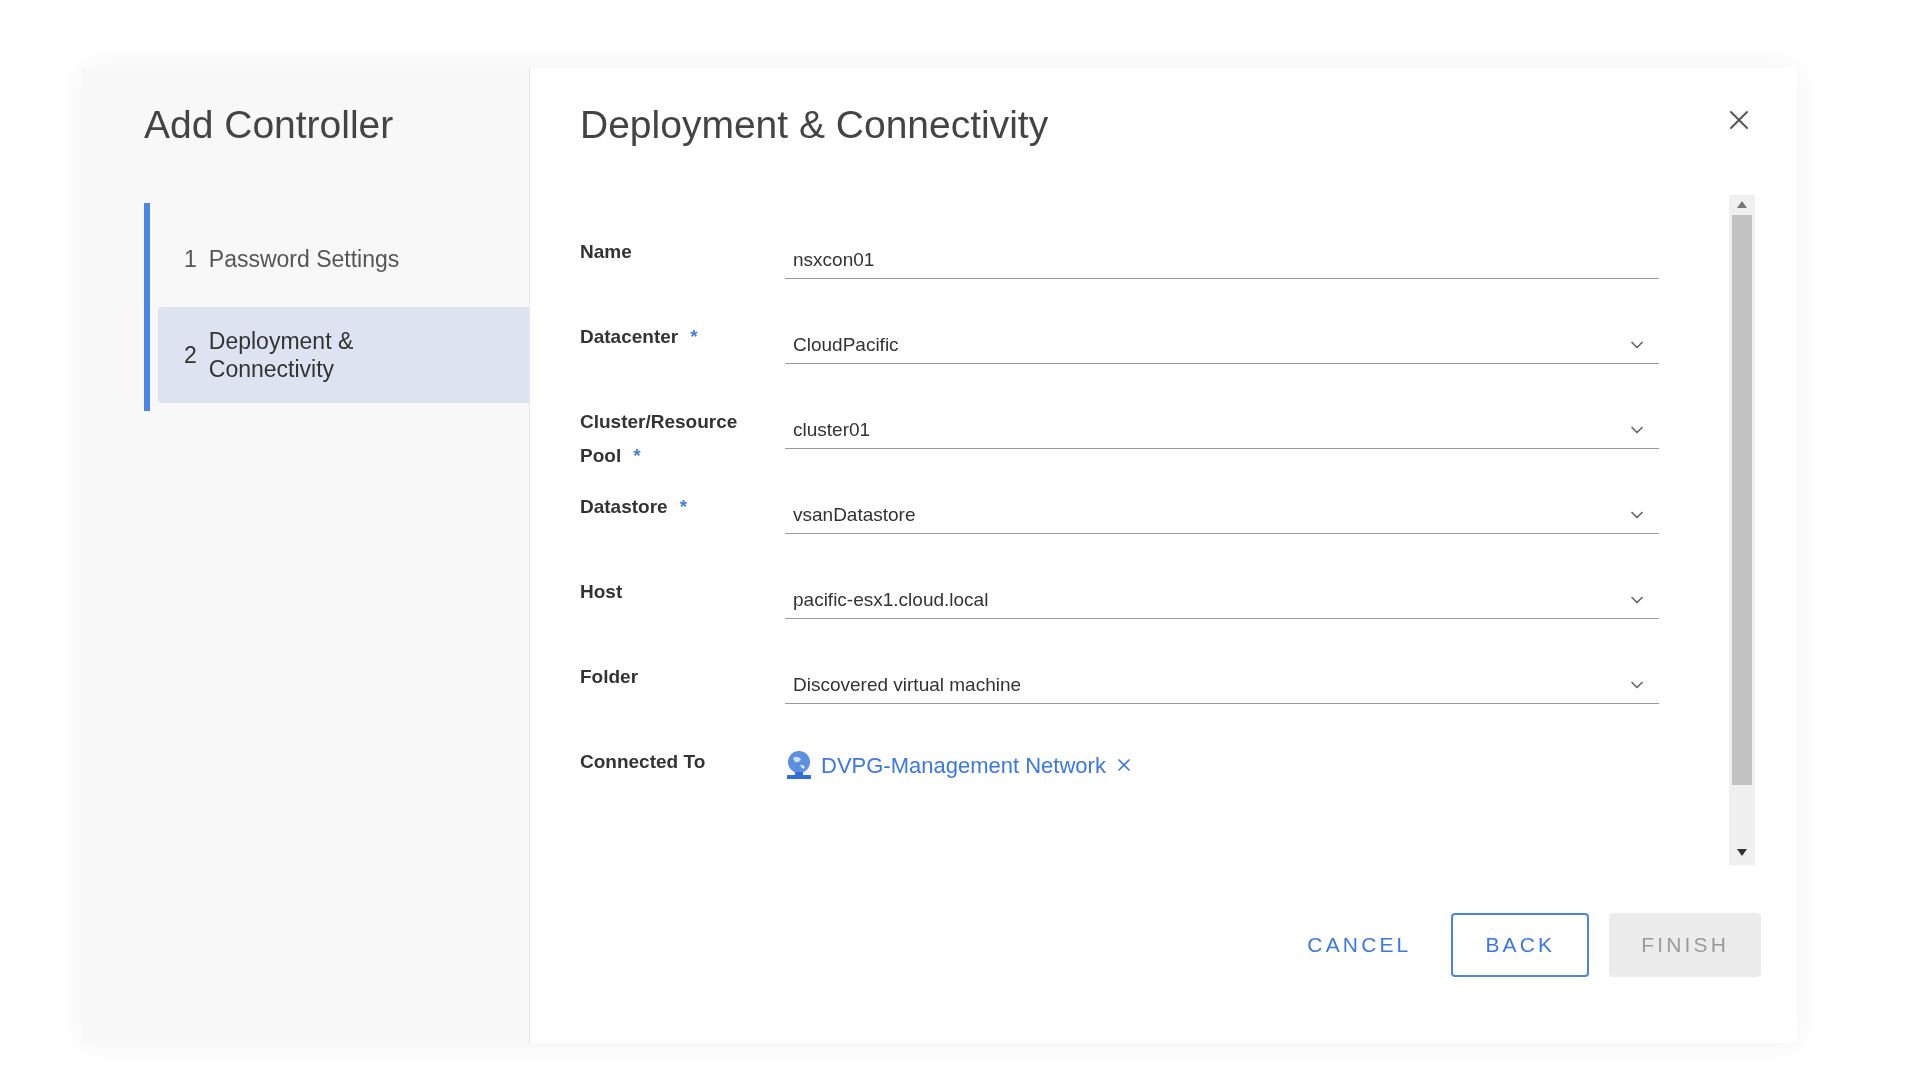 The width and height of the screenshot is (1920, 1080). What do you see at coordinates (601, 591) in the screenshot?
I see `field-label: Host` at bounding box center [601, 591].